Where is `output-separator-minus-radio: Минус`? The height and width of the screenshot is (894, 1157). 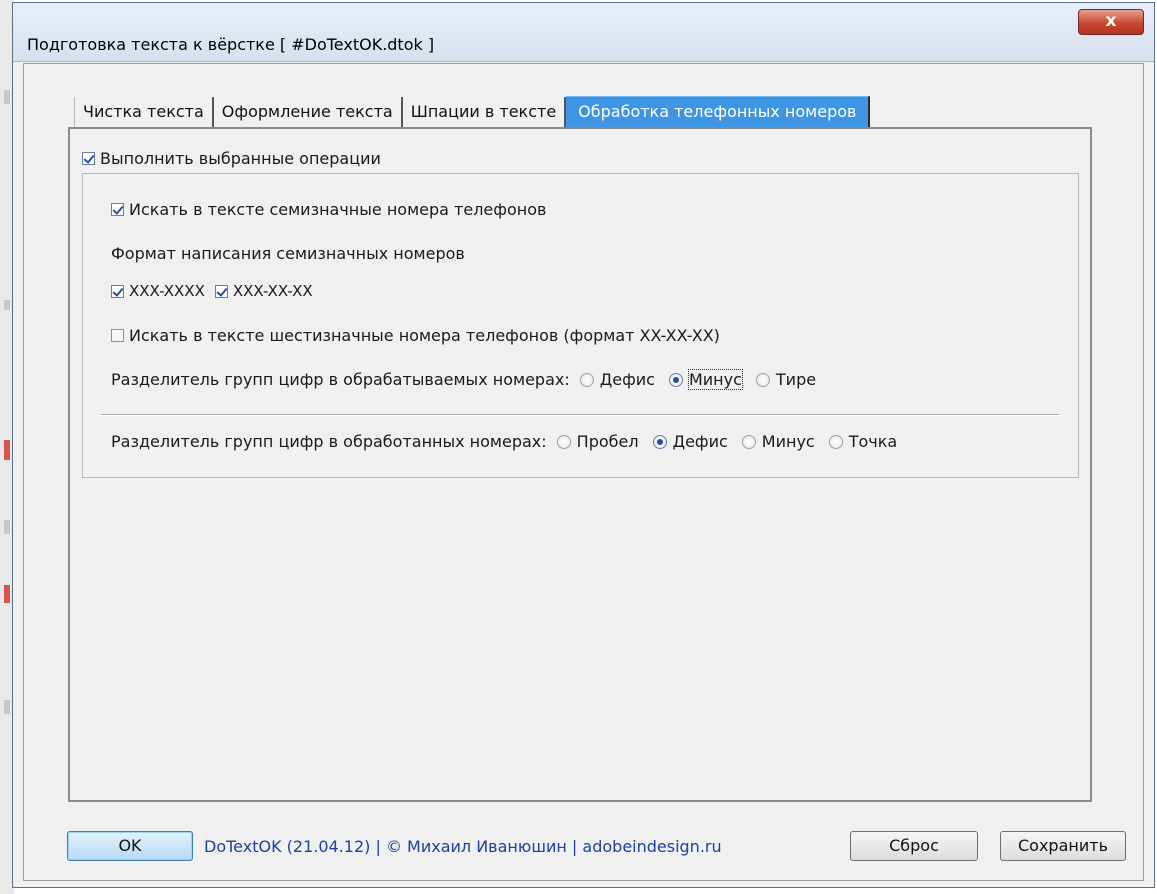 output-separator-minus-radio: Минус is located at coordinates (778, 441).